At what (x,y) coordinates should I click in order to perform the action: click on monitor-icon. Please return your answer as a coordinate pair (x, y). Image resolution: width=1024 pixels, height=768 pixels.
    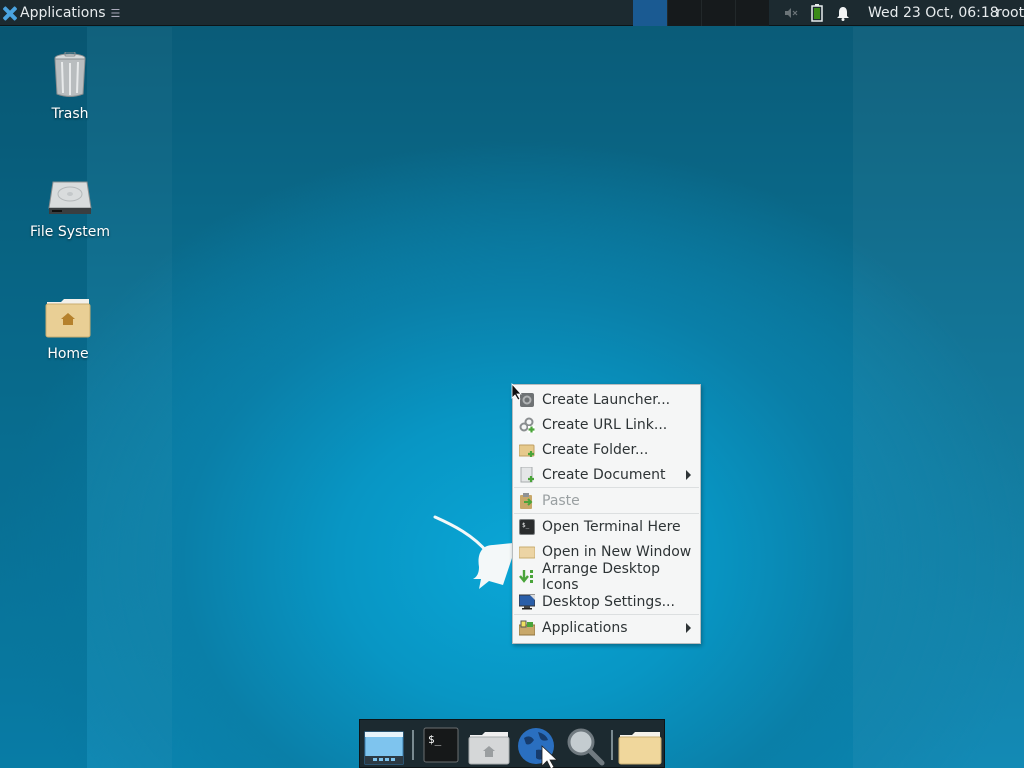
    Looking at the image, I should click on (527, 602).